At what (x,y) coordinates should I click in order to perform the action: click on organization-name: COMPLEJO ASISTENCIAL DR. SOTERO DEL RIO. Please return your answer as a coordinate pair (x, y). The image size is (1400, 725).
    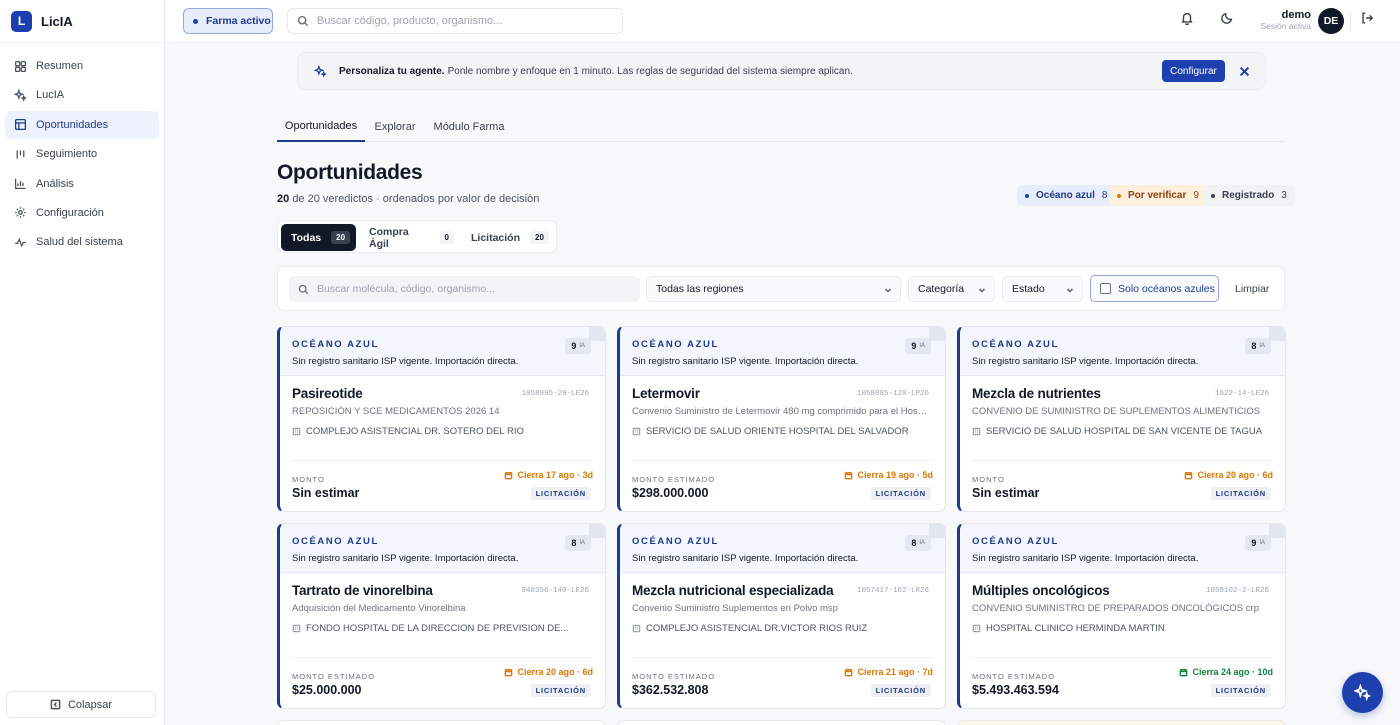
    Looking at the image, I should click on (415, 431).